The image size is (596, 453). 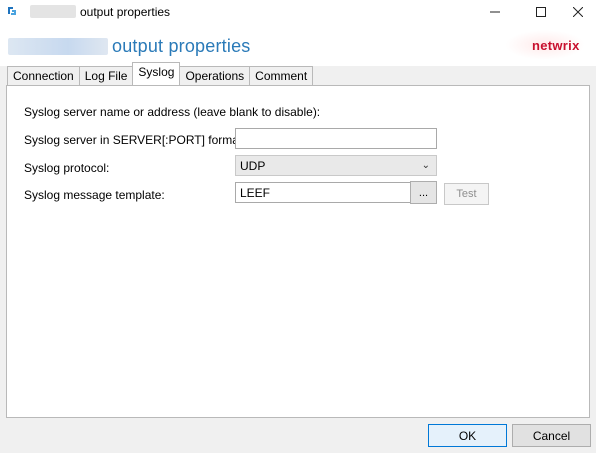 What do you see at coordinates (43, 75) in the screenshot?
I see `tab-connection: Connection` at bounding box center [43, 75].